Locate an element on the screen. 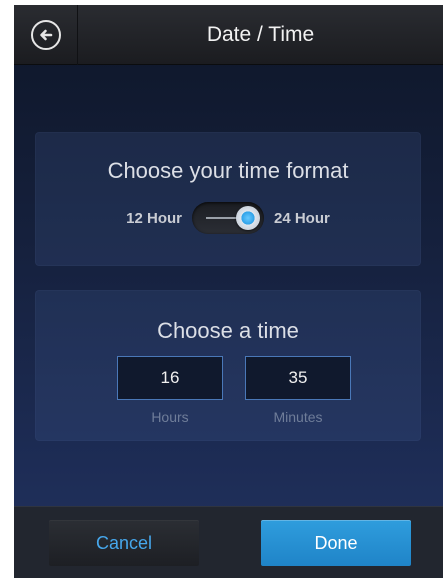  back-button is located at coordinates (46, 35).